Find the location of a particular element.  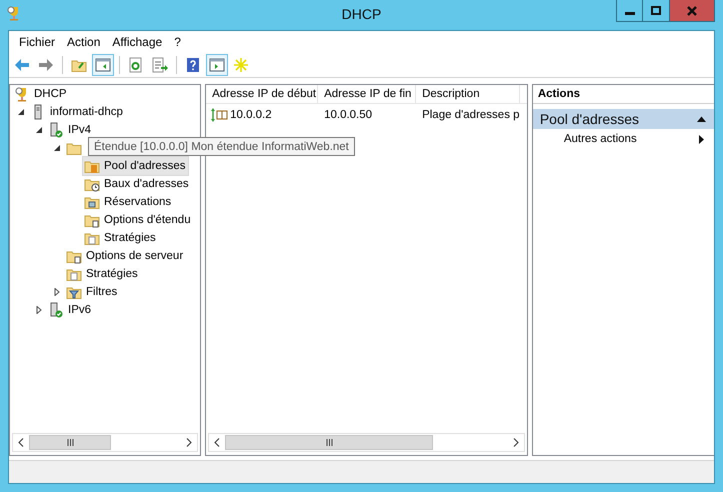

tree-item: Filtres is located at coordinates (93, 292).